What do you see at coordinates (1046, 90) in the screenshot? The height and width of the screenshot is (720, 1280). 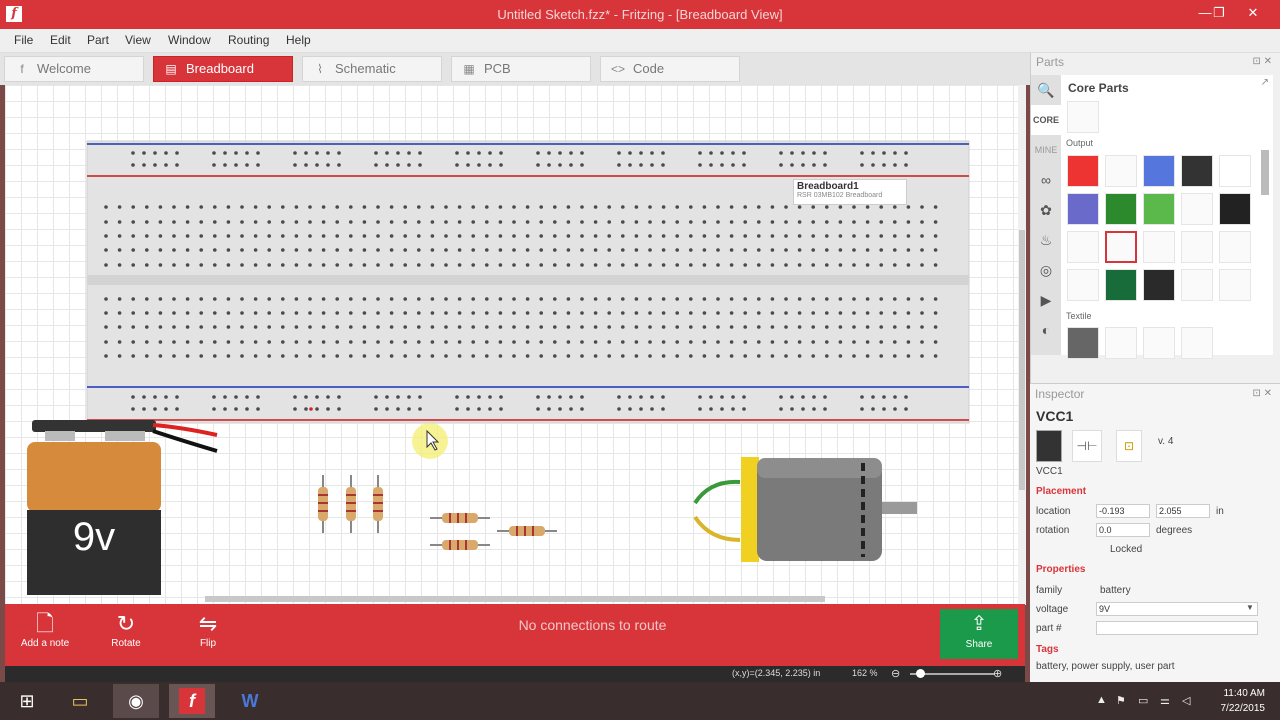 I see `search-icon: 🔍` at bounding box center [1046, 90].